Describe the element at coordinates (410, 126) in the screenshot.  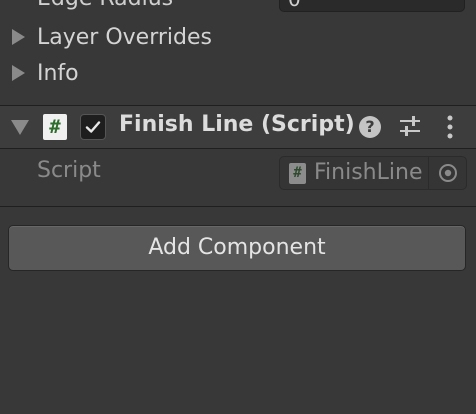
I see `presets-icon` at that location.